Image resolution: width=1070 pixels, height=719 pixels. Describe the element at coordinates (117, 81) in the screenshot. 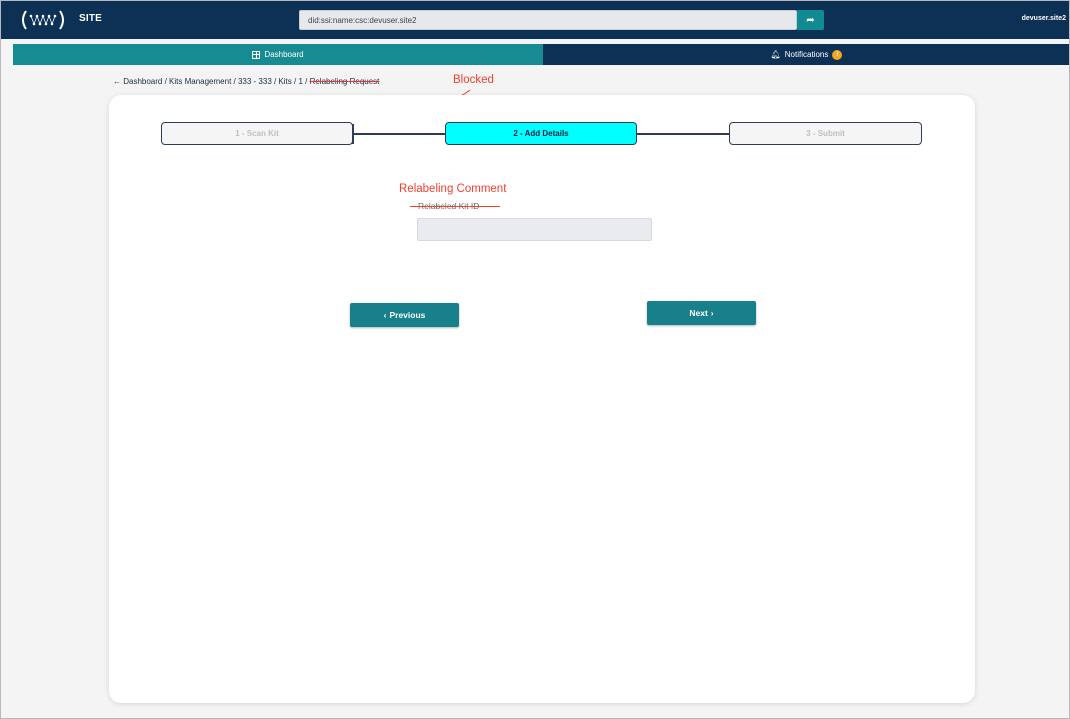

I see `back-arrow-icon: ←` at that location.